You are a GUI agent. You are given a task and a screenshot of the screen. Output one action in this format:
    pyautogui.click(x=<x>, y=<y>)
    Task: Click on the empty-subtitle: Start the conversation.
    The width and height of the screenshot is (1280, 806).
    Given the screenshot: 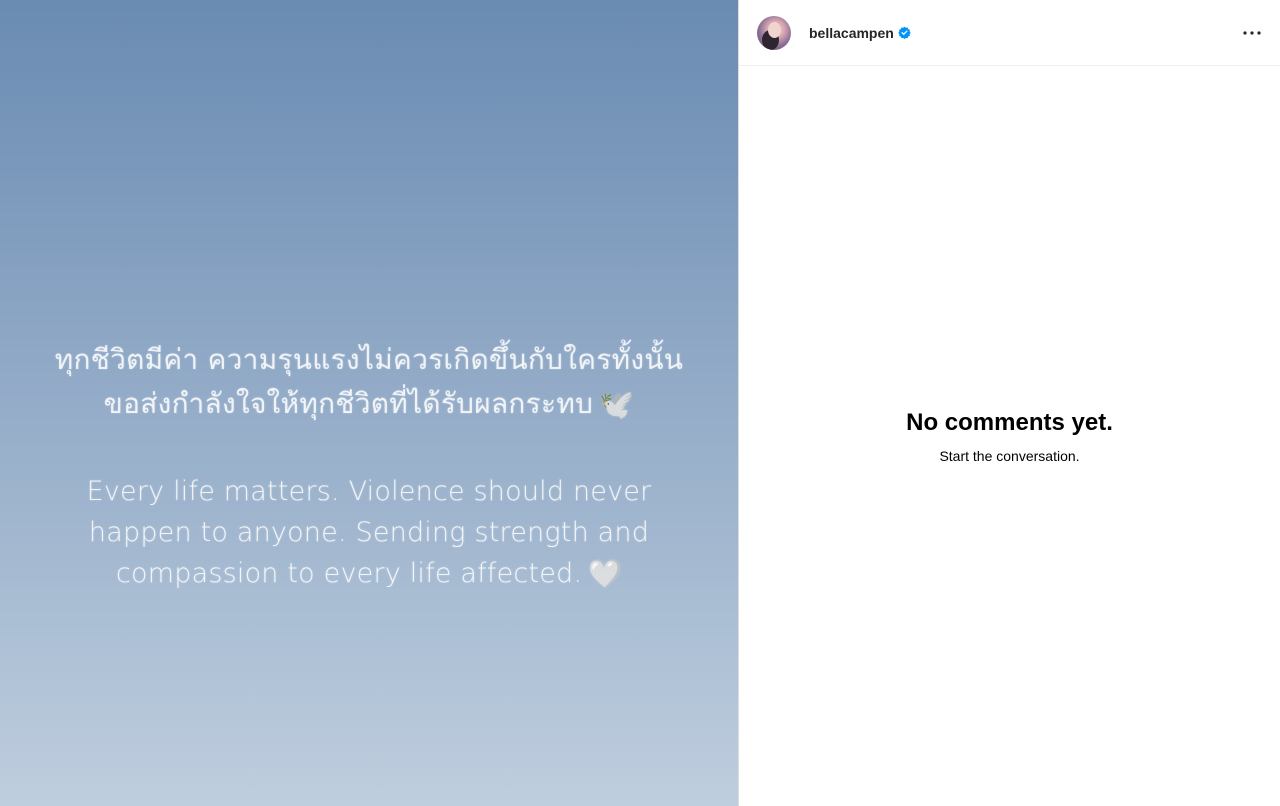 What is the action you would take?
    pyautogui.click(x=1009, y=456)
    